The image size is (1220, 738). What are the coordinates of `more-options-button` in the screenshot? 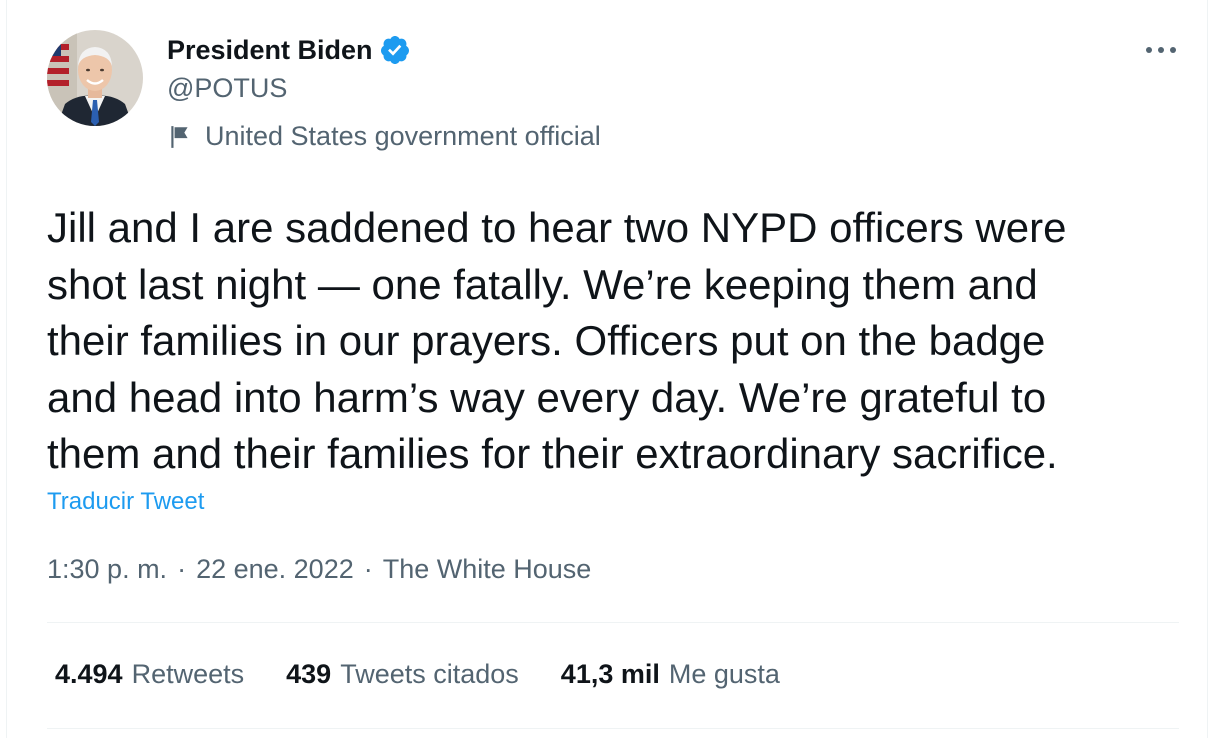 It's located at (1161, 50).